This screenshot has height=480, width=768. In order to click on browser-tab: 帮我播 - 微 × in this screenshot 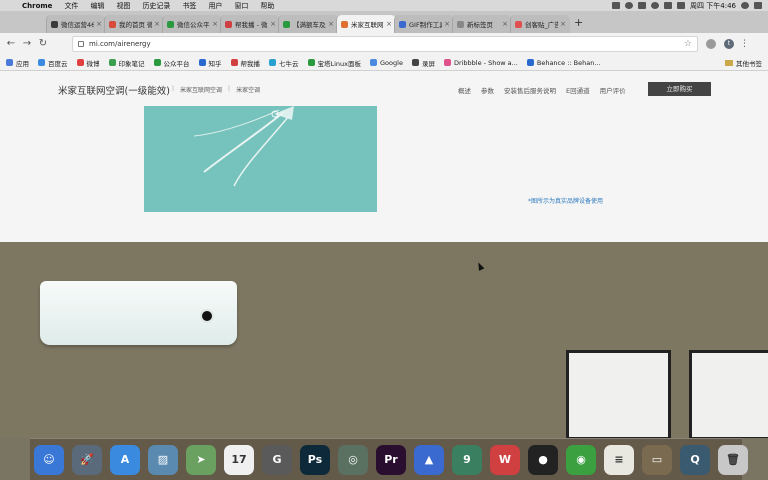, I will do `click(250, 24)`.